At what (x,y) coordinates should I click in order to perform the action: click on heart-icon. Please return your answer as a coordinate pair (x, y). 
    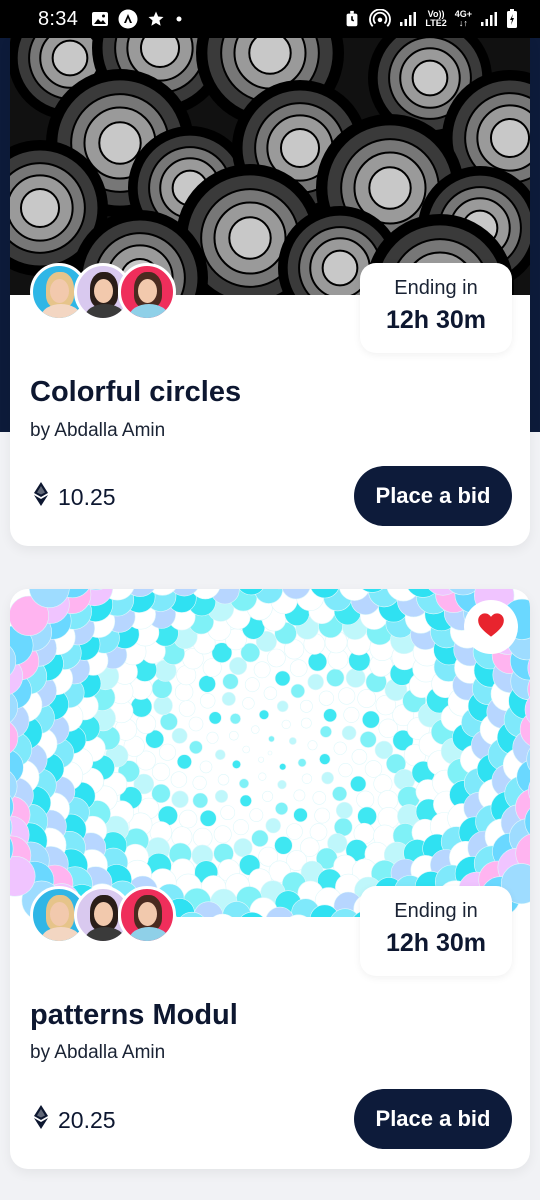
    Looking at the image, I should click on (491, 627).